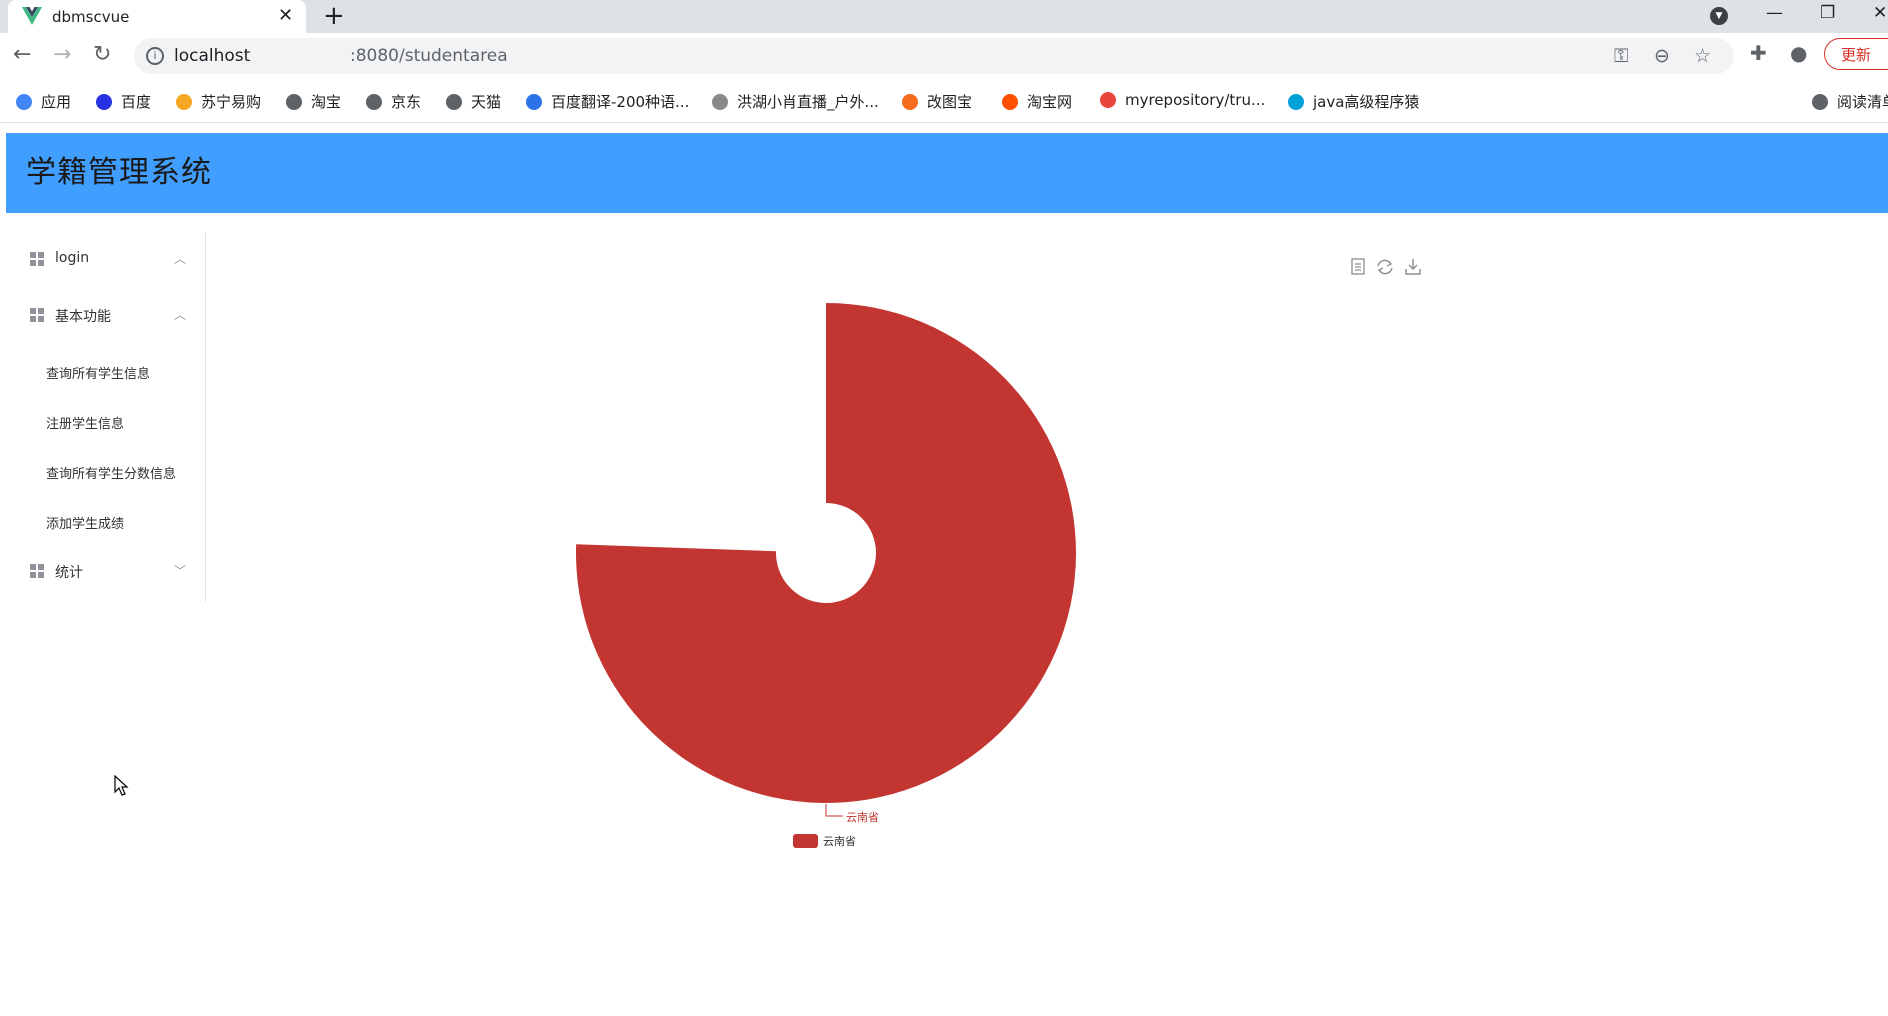 Image resolution: width=1888 pixels, height=1016 pixels. I want to click on slice-label-group: 云南省, so click(852, 814).